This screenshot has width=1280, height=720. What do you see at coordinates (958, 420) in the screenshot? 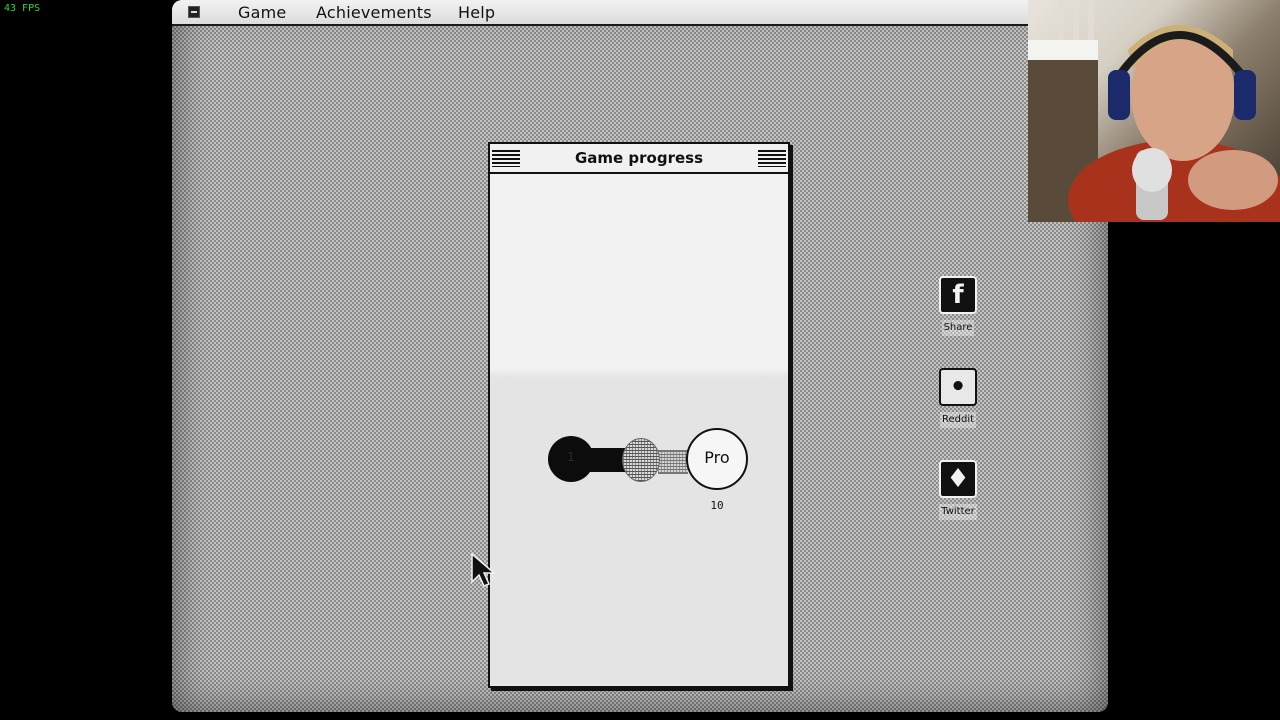
I see `desktop-icon-label: Reddit` at bounding box center [958, 420].